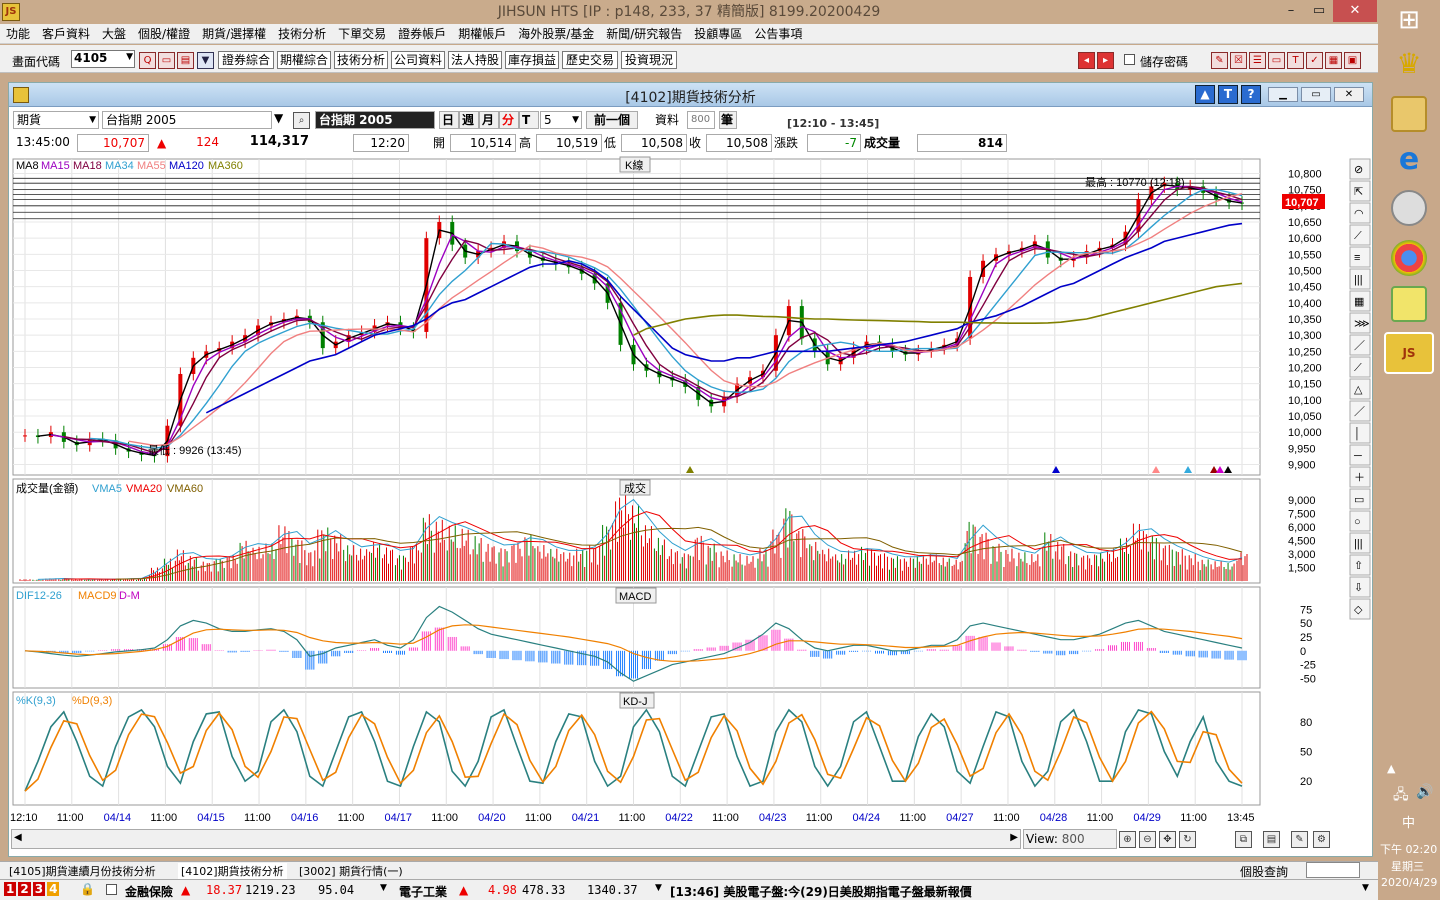 The image size is (1440, 900). What do you see at coordinates (516, 839) in the screenshot?
I see `chart-scrollbar: ◀ ▶` at bounding box center [516, 839].